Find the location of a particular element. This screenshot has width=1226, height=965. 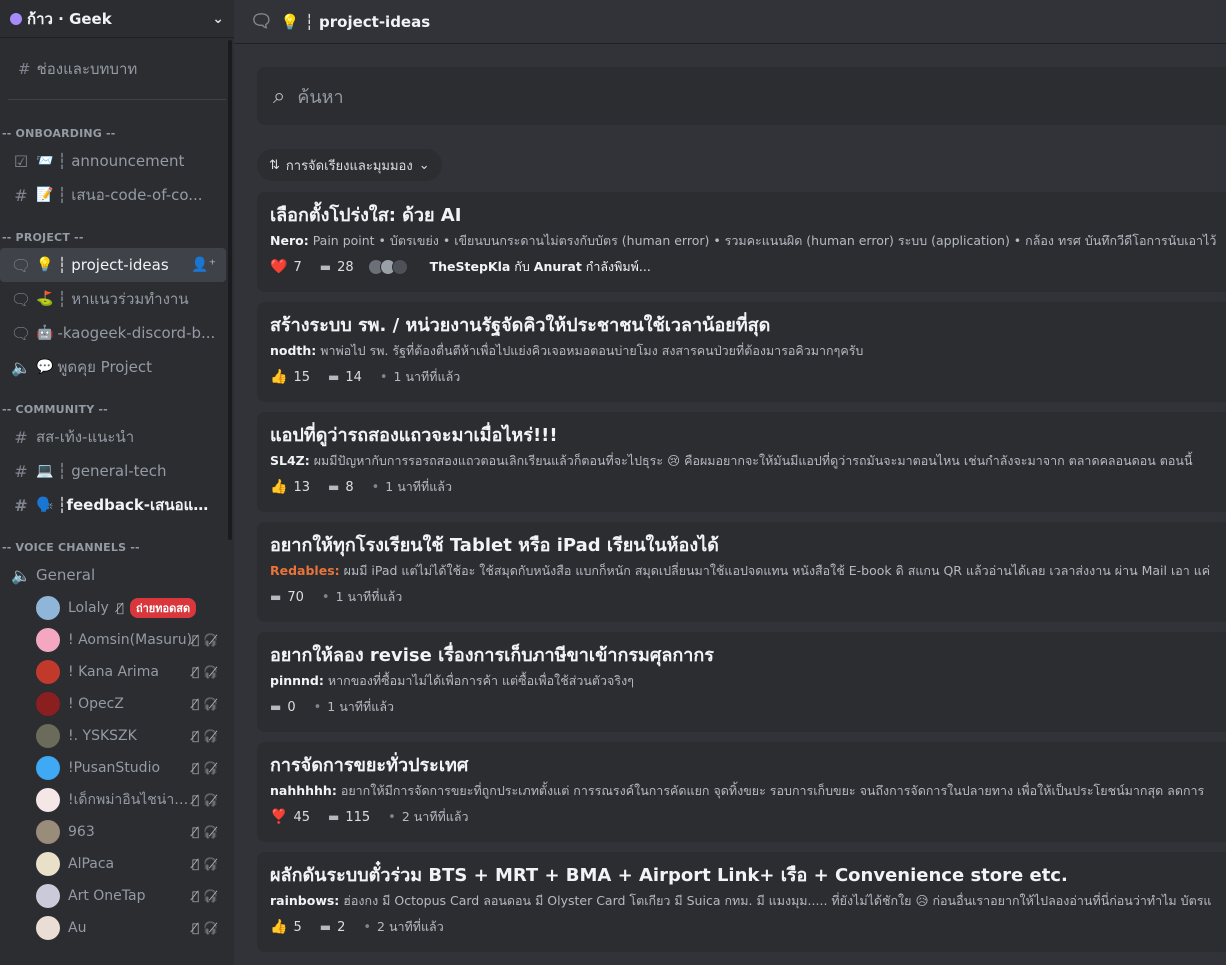

post-time: 2 นาทีที่แล้ว is located at coordinates (435, 816).